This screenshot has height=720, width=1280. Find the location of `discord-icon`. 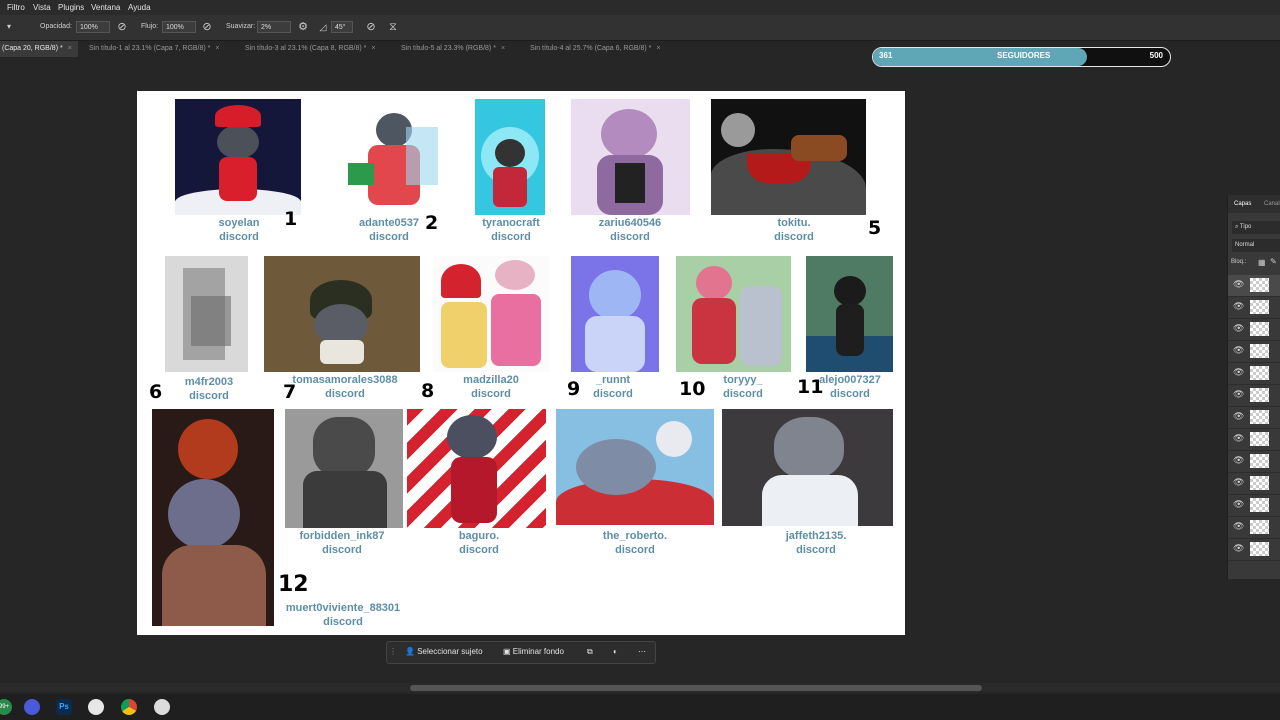

discord-icon is located at coordinates (32, 707).